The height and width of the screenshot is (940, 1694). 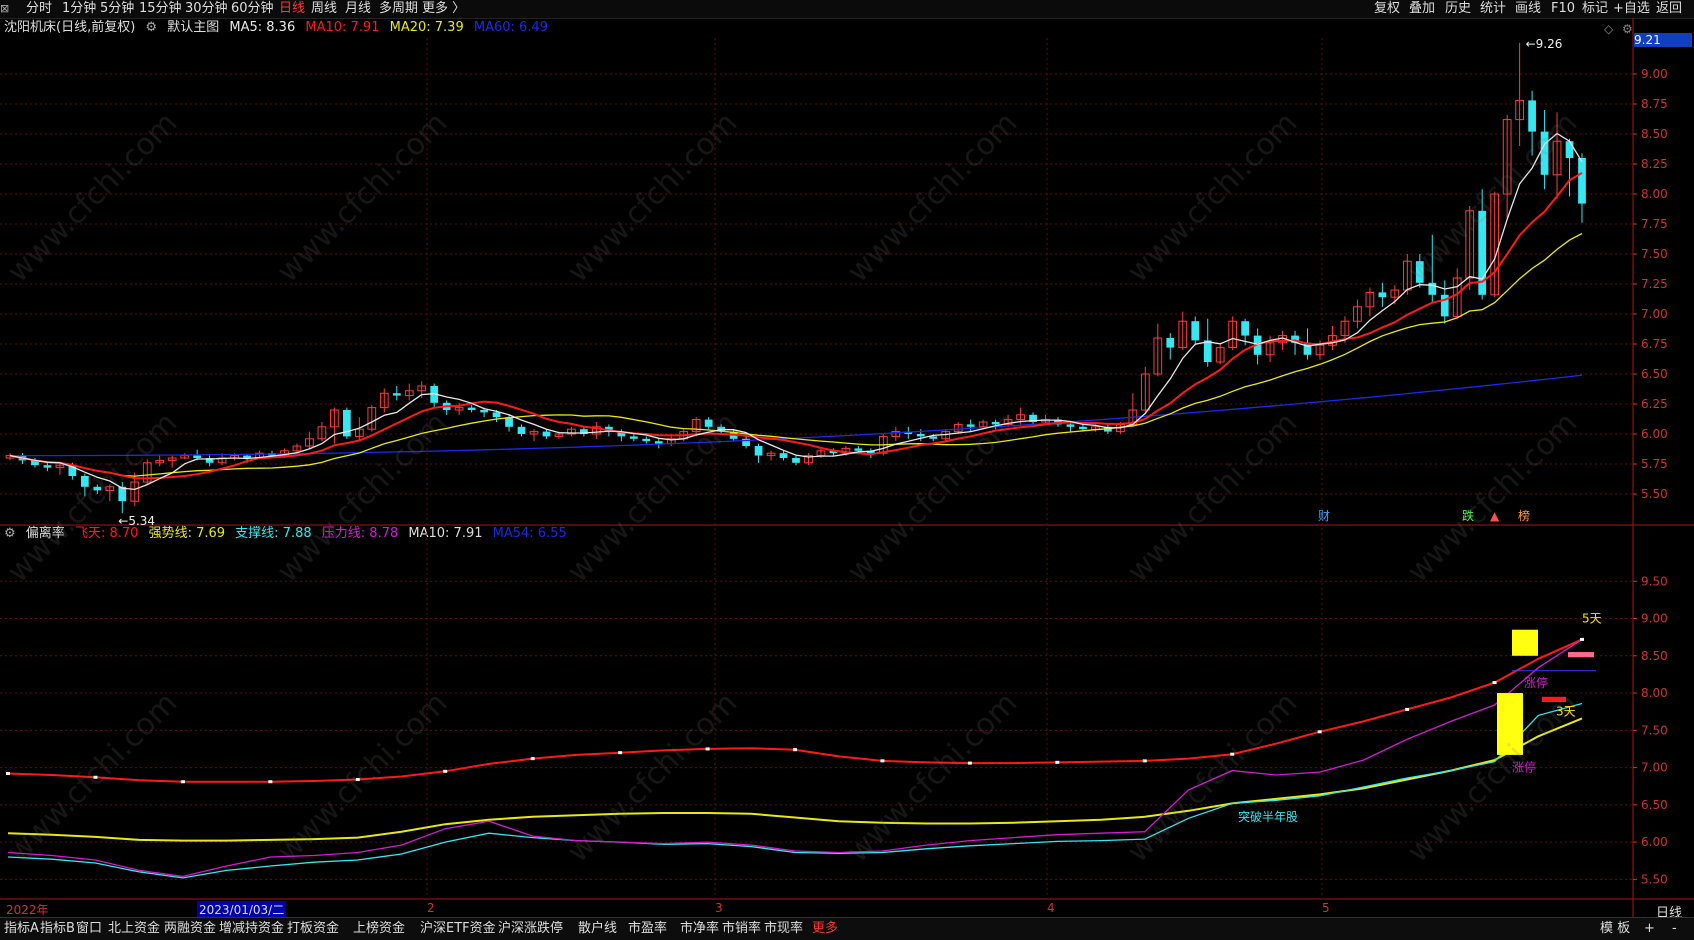 I want to click on main-ytick-label: 5.75, so click(x=1654, y=464).